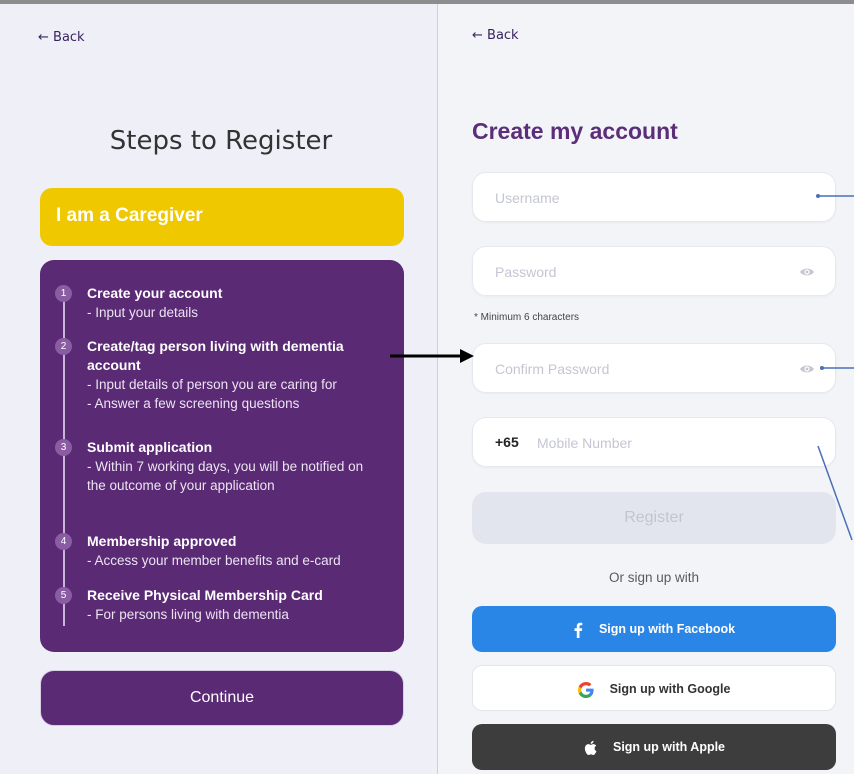 Image resolution: width=854 pixels, height=774 pixels. What do you see at coordinates (222, 698) in the screenshot?
I see `continue-button: Continue` at bounding box center [222, 698].